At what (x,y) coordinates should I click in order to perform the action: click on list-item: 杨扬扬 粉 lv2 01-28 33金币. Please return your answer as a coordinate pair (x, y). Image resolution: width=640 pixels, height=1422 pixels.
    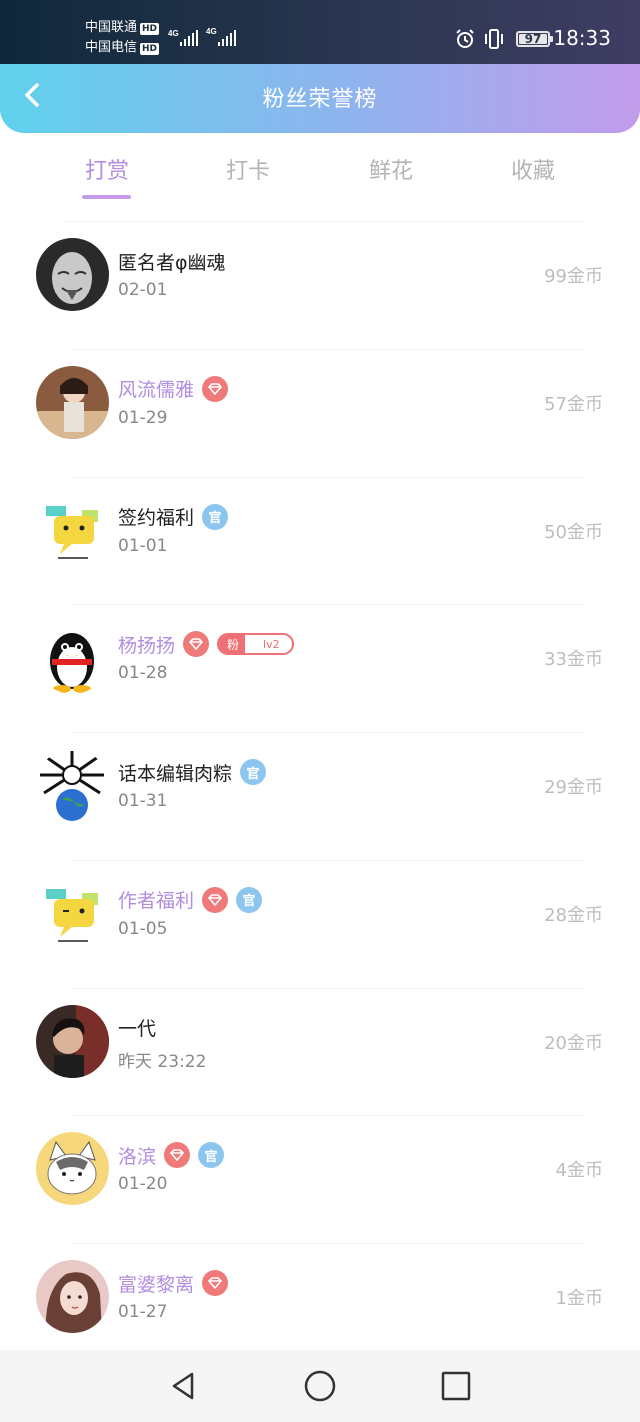
    Looking at the image, I should click on (320, 669).